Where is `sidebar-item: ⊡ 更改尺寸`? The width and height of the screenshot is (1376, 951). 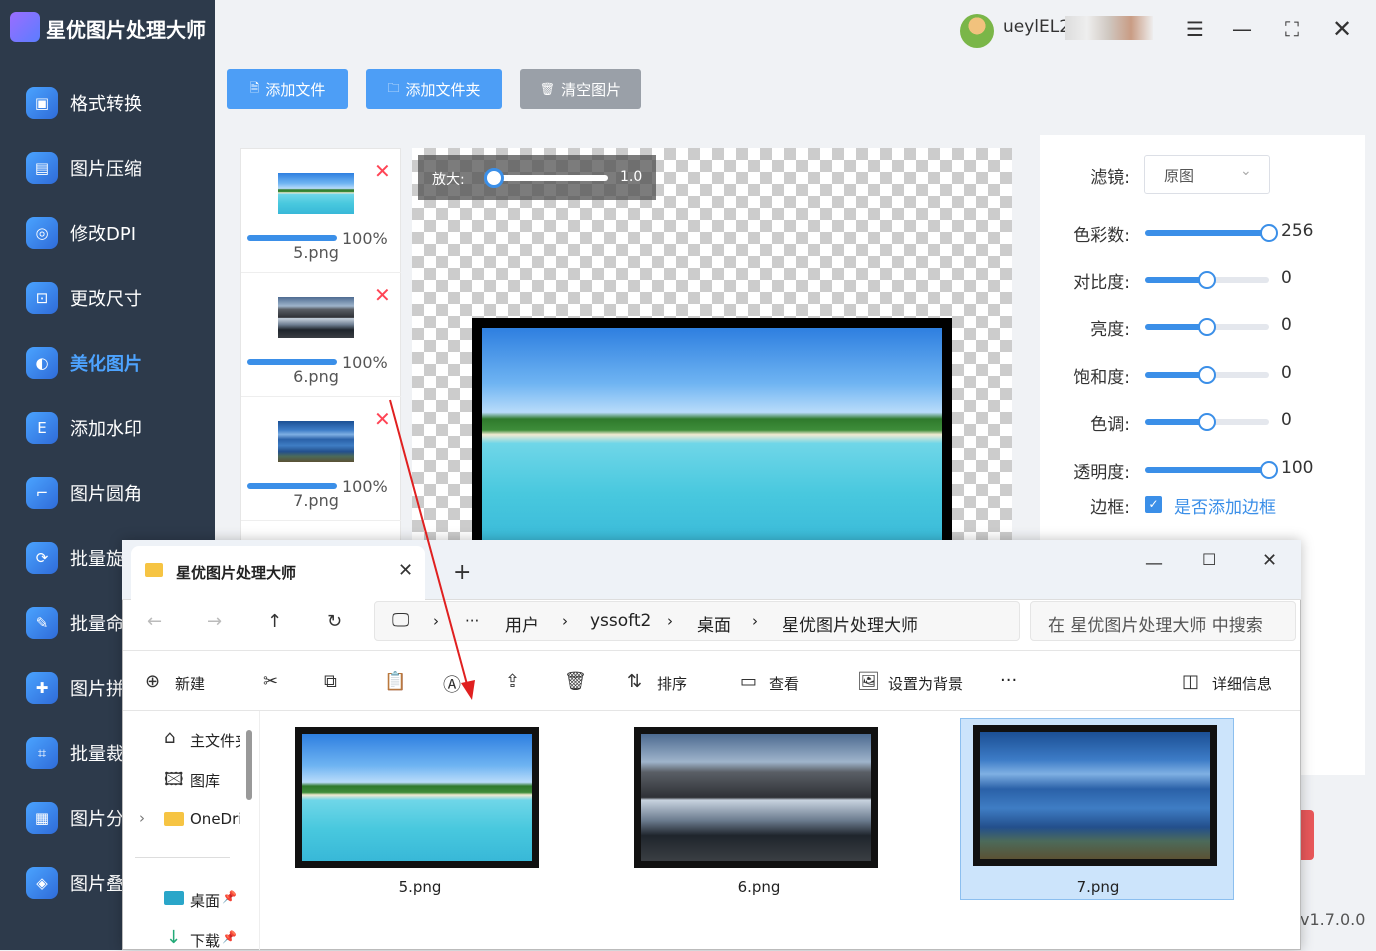 sidebar-item: ⊡ 更改尺寸 is located at coordinates (107, 298).